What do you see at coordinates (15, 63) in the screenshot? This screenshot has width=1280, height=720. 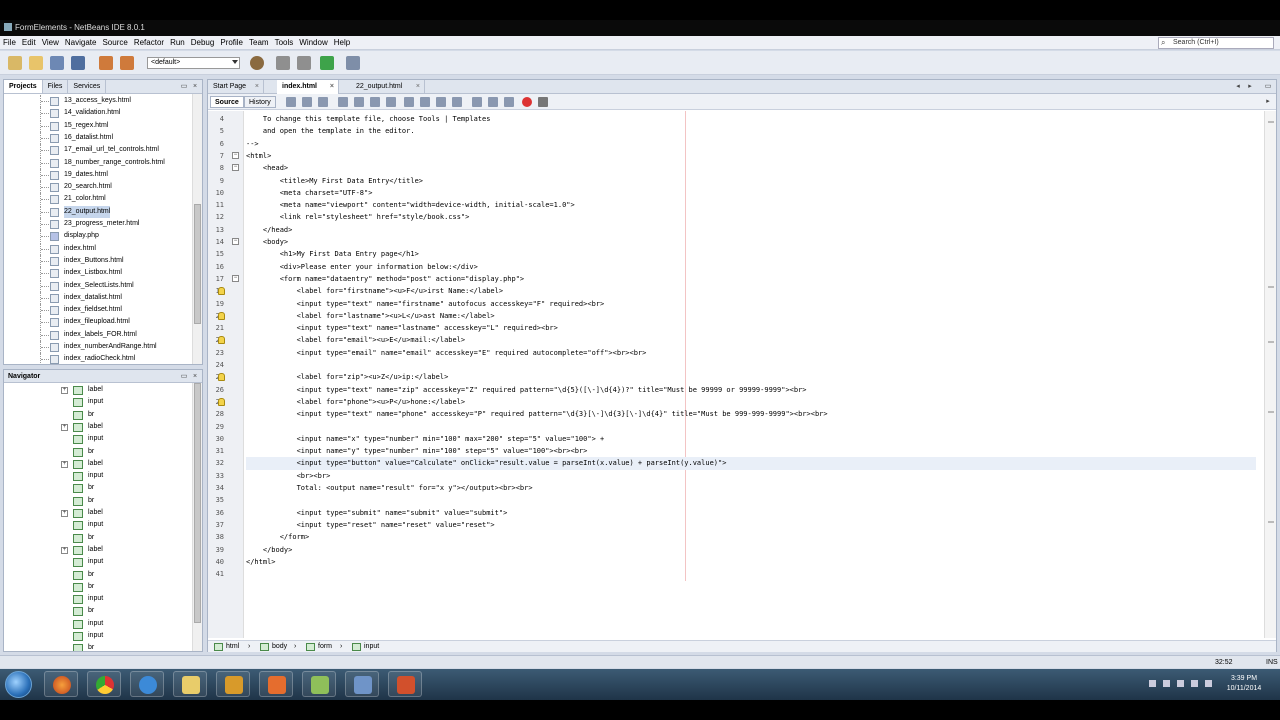 I see `new-project-icon` at bounding box center [15, 63].